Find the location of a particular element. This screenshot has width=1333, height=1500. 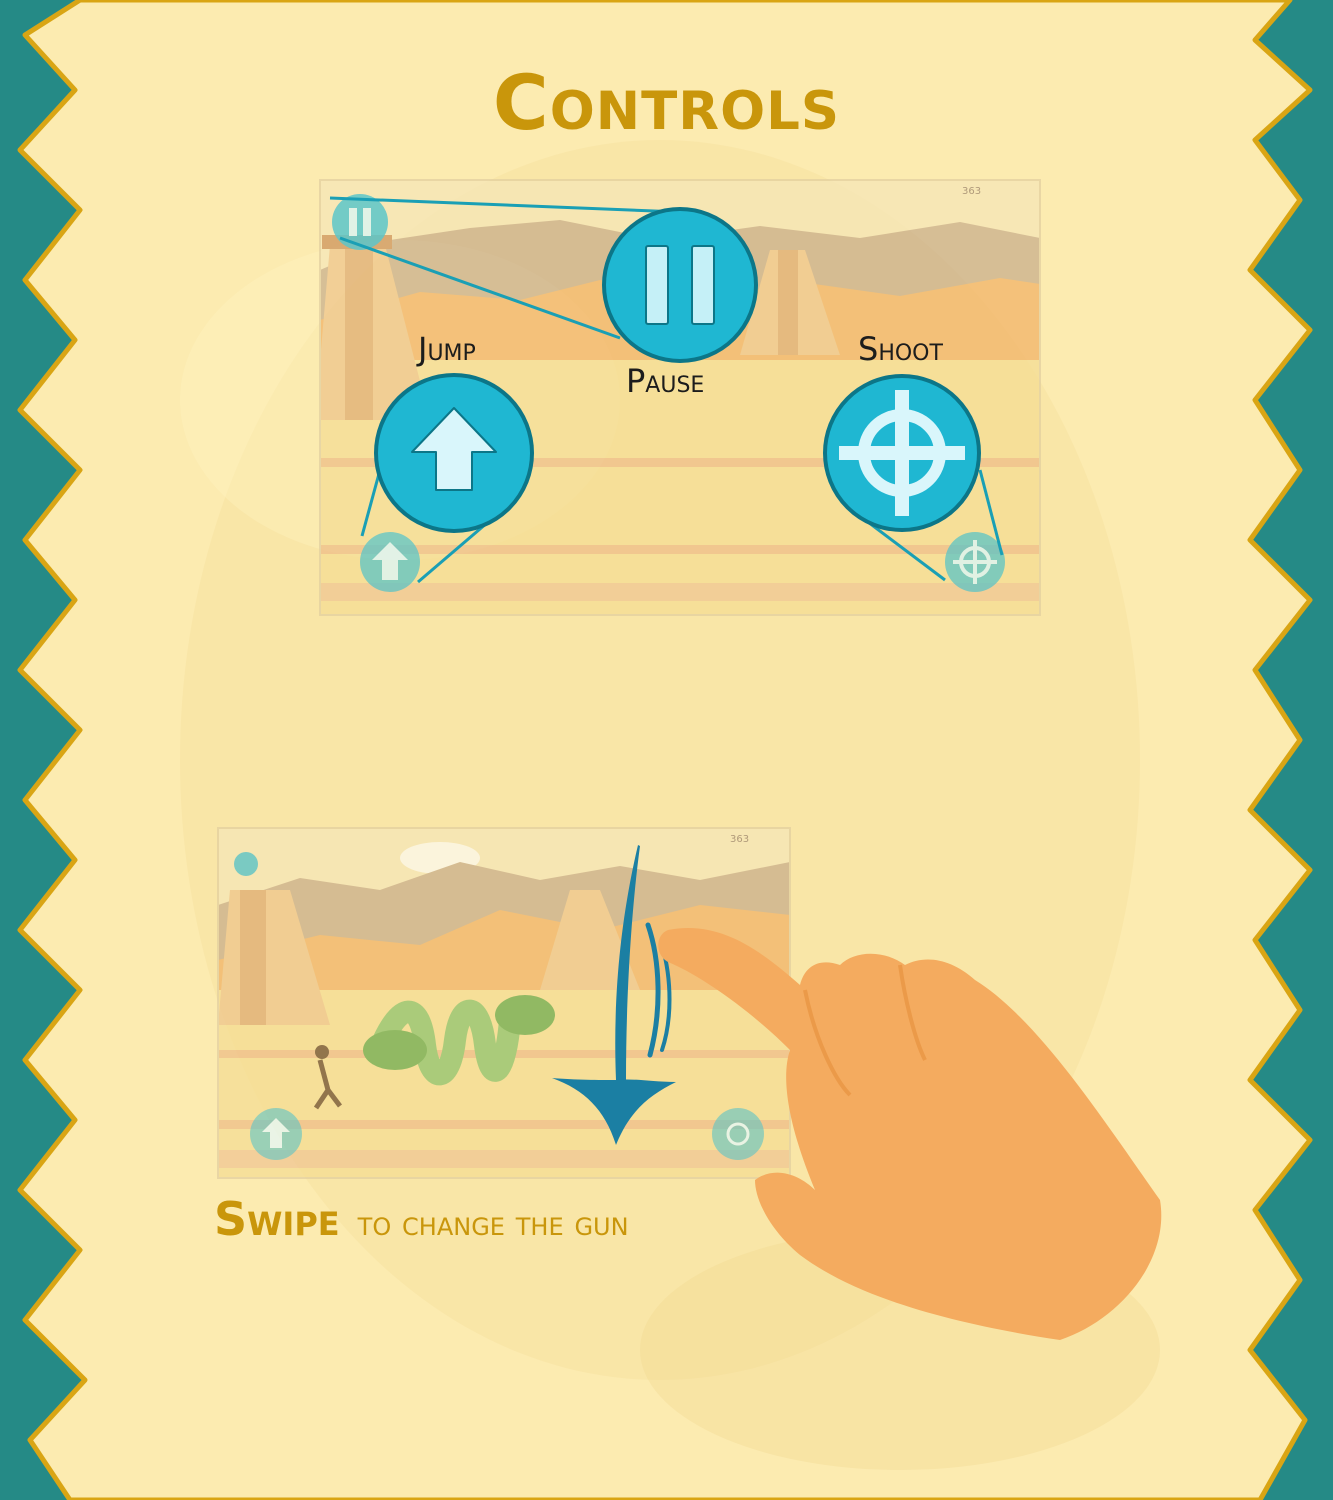

swipe-panel-screenshot is located at coordinates (504, 1003).